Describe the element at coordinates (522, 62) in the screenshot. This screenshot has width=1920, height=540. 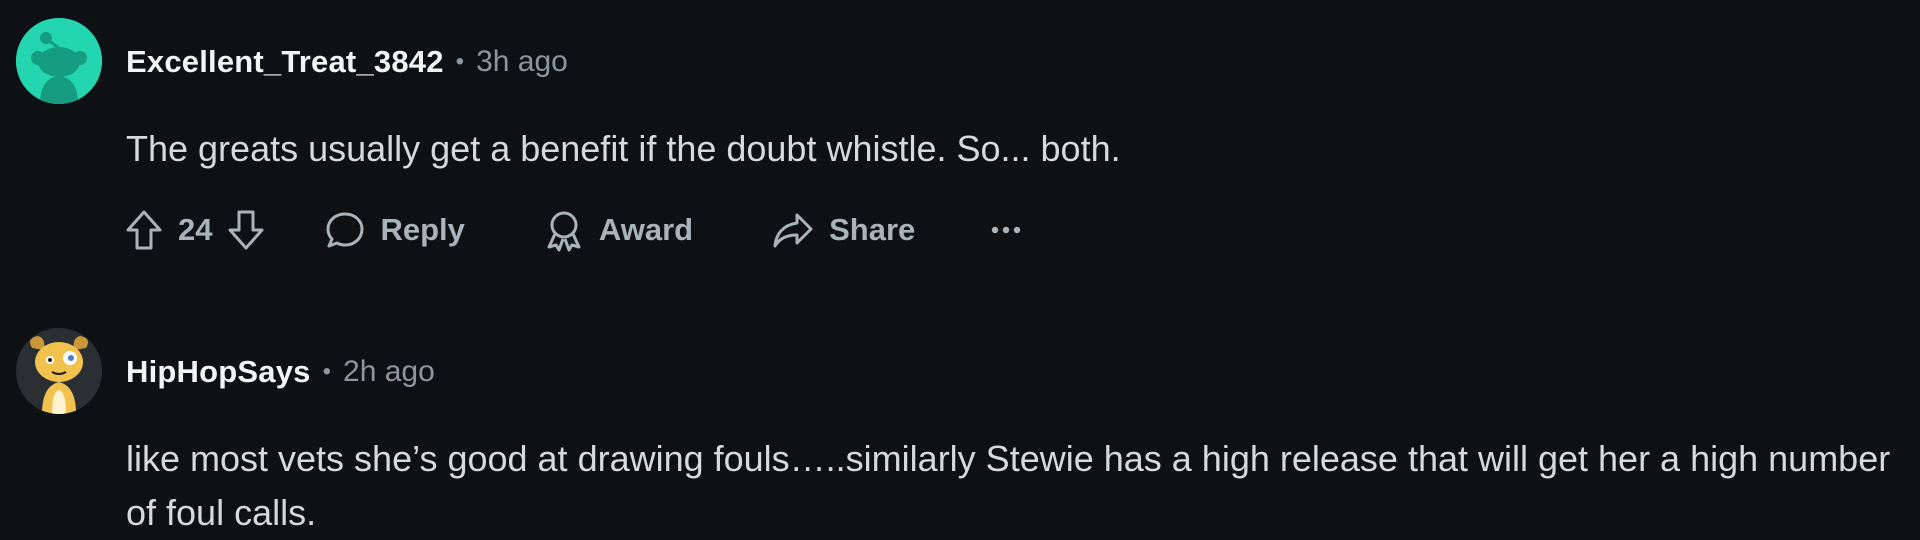
I see `timestamp: 3h ago` at that location.